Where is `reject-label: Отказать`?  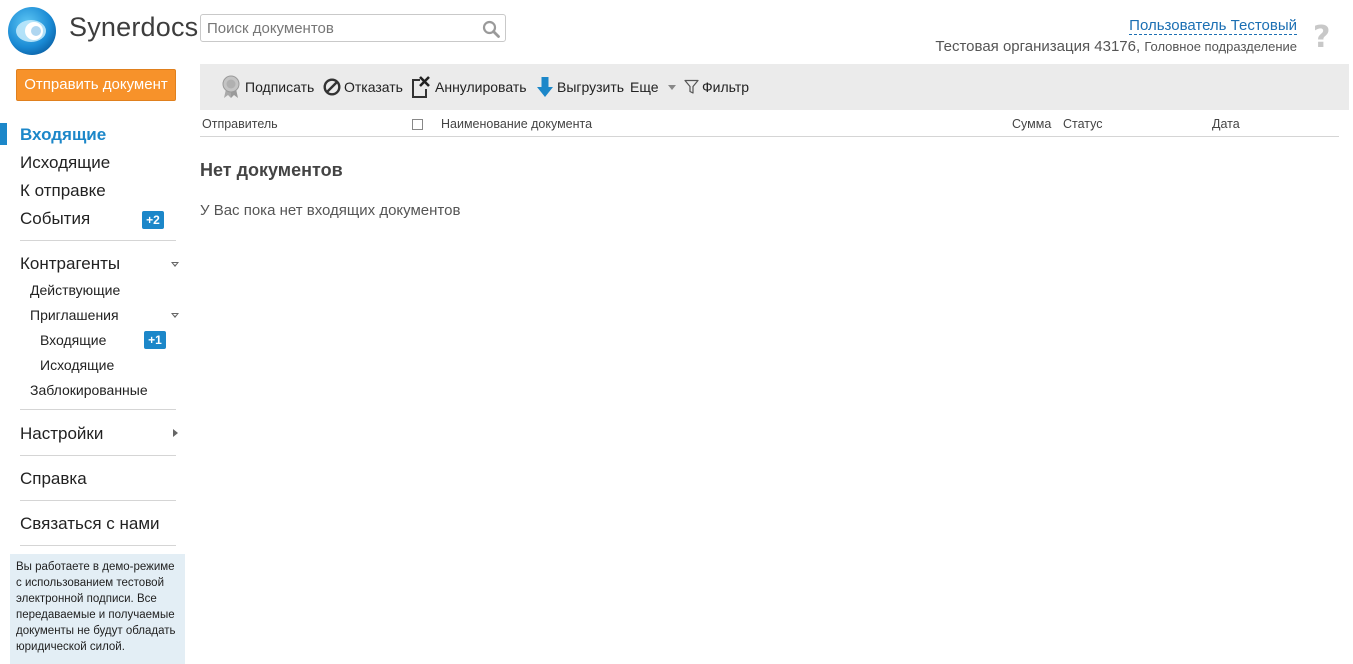 reject-label: Отказать is located at coordinates (373, 87).